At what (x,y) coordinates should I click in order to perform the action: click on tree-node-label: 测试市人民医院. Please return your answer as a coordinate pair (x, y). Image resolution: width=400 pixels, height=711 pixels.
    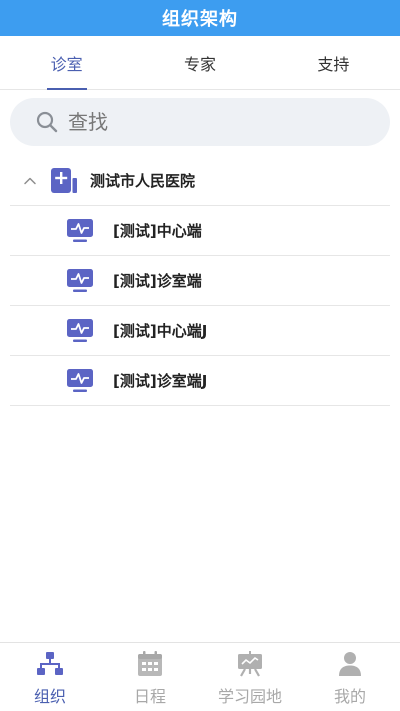
    Looking at the image, I should click on (143, 181).